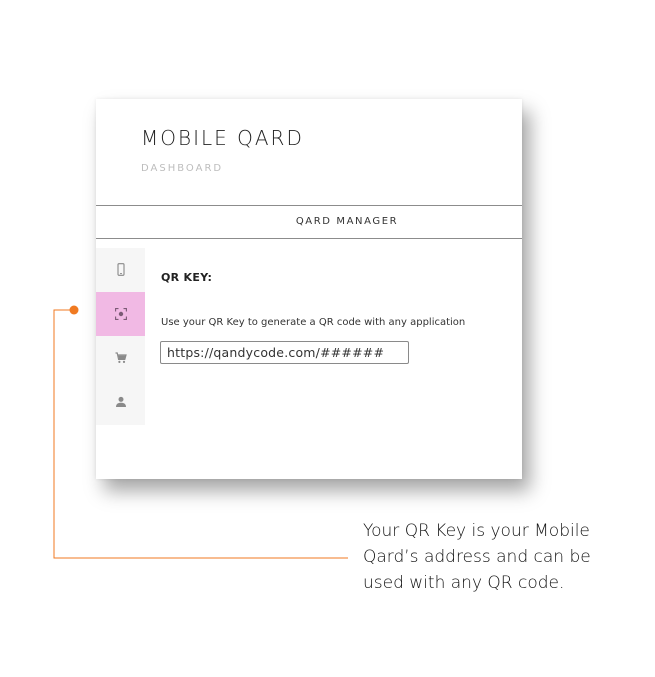 Image resolution: width=655 pixels, height=677 pixels. I want to click on person-icon, so click(120, 401).